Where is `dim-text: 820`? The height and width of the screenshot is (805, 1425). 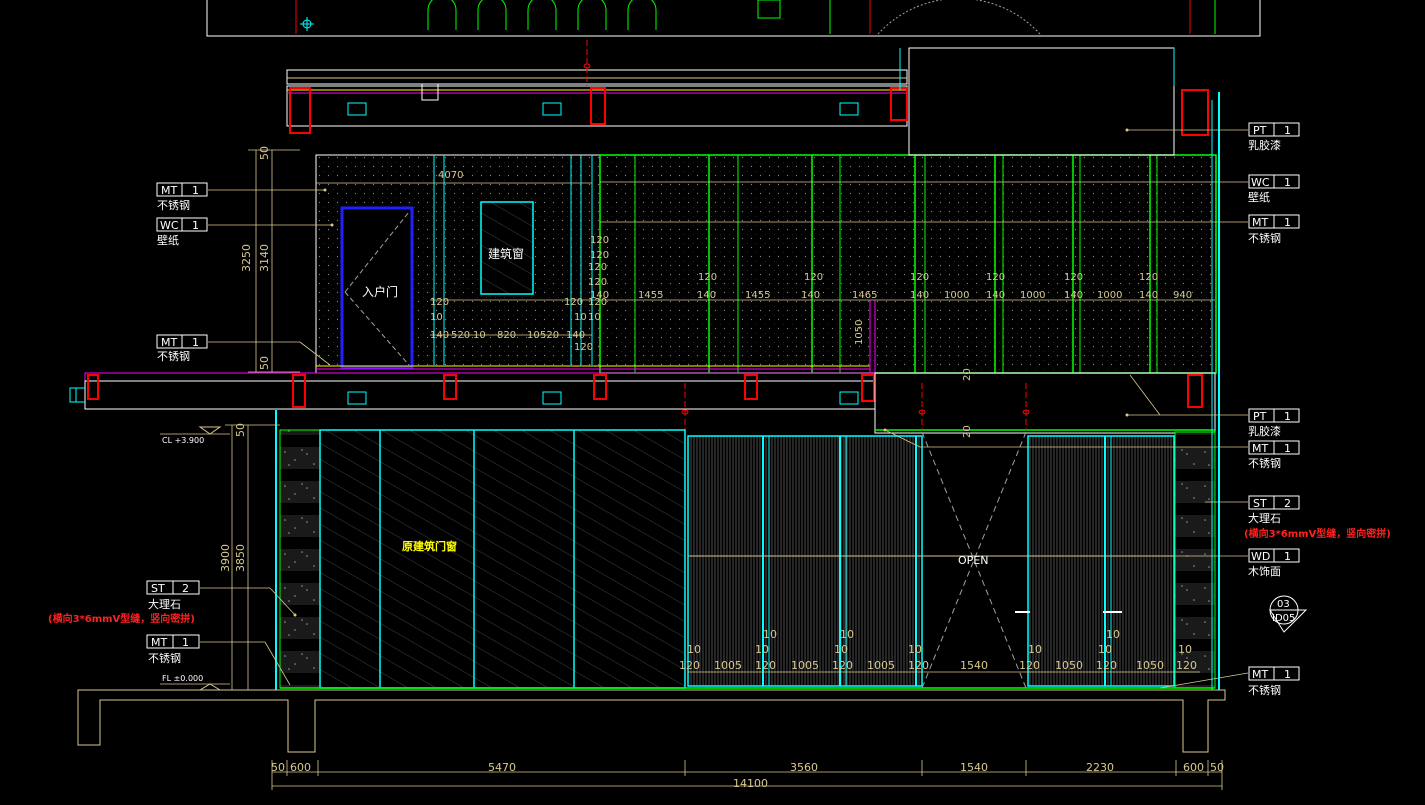 dim-text: 820 is located at coordinates (506, 335).